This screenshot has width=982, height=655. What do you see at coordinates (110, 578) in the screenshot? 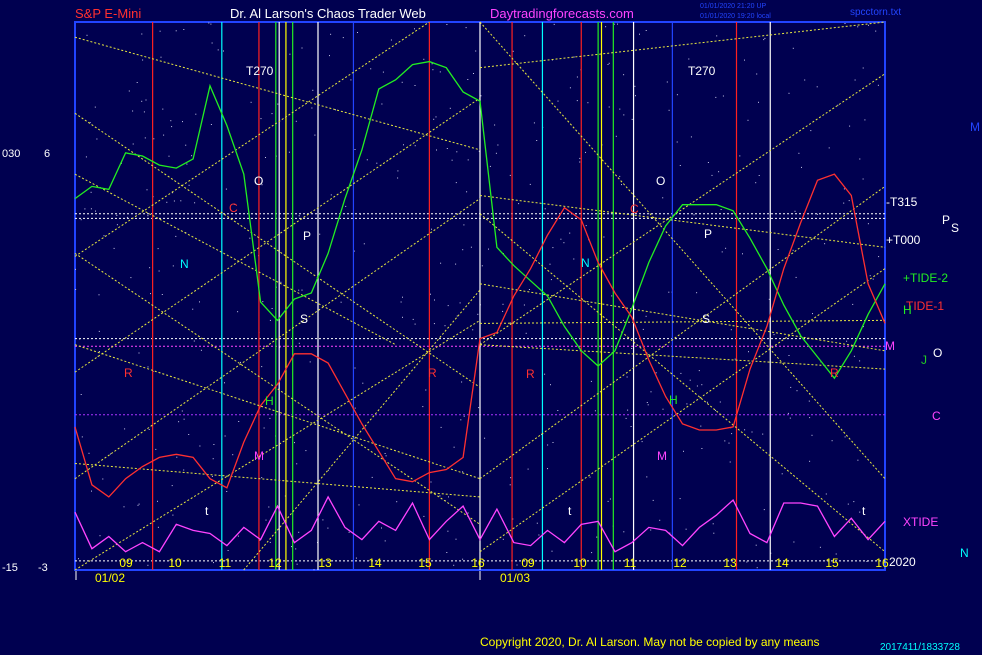
I see `date-label: 01/02` at bounding box center [110, 578].